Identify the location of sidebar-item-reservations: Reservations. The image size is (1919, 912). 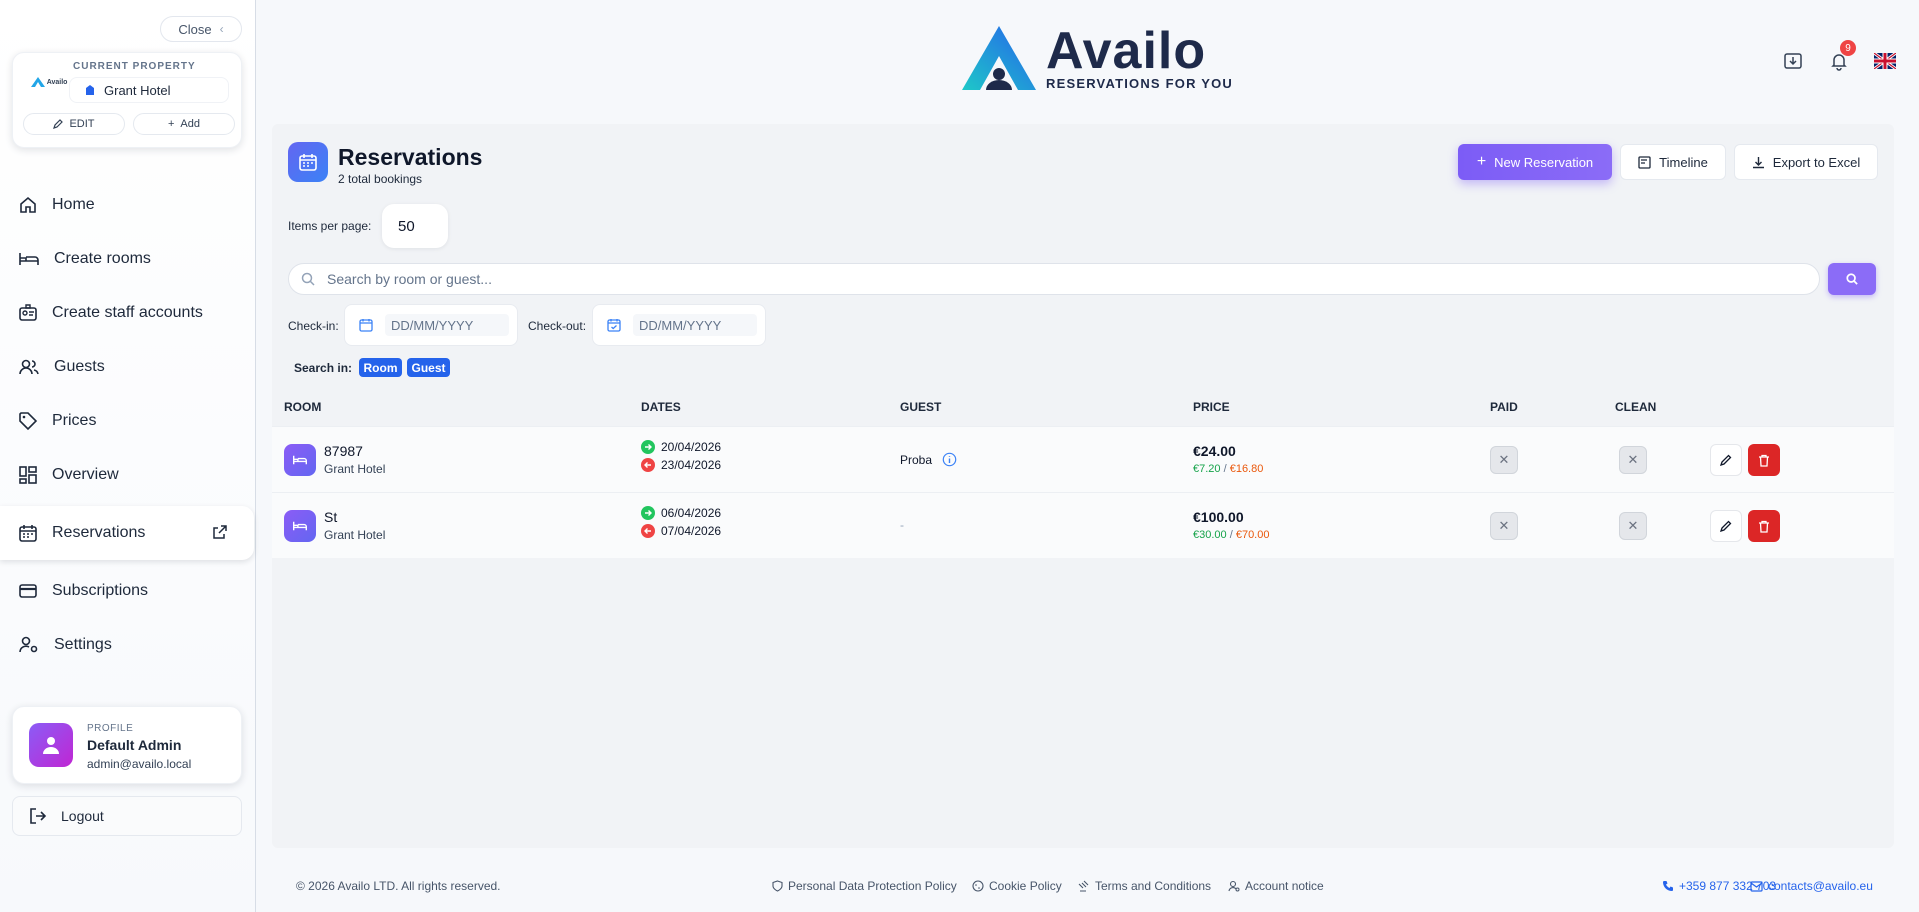
(127, 533).